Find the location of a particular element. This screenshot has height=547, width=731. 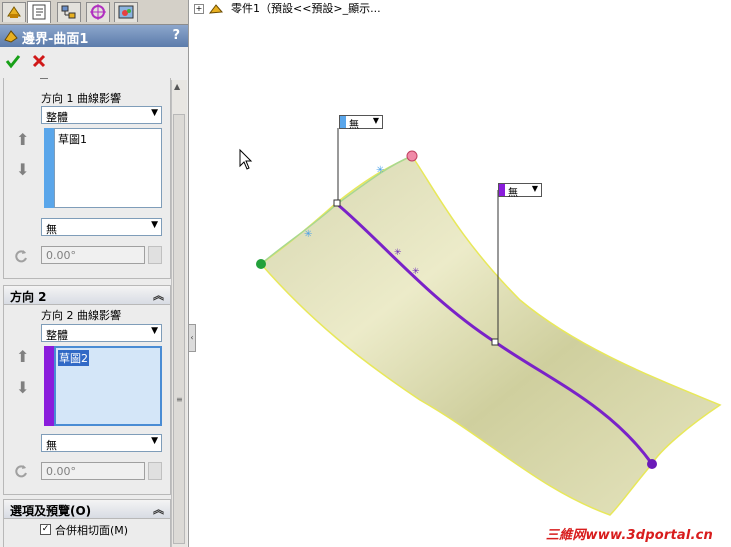

direction2-angle-input: 0.00° is located at coordinates (93, 471).